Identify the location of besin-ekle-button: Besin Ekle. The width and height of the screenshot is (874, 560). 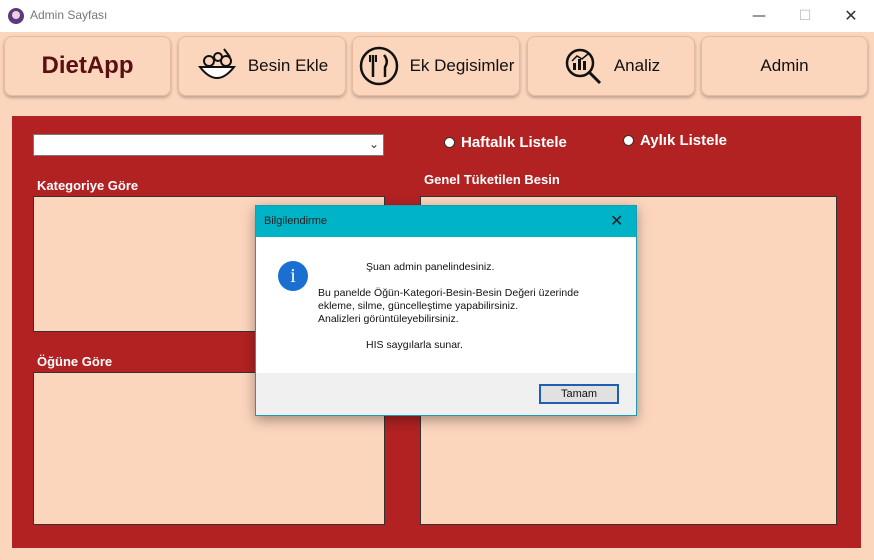
(262, 66).